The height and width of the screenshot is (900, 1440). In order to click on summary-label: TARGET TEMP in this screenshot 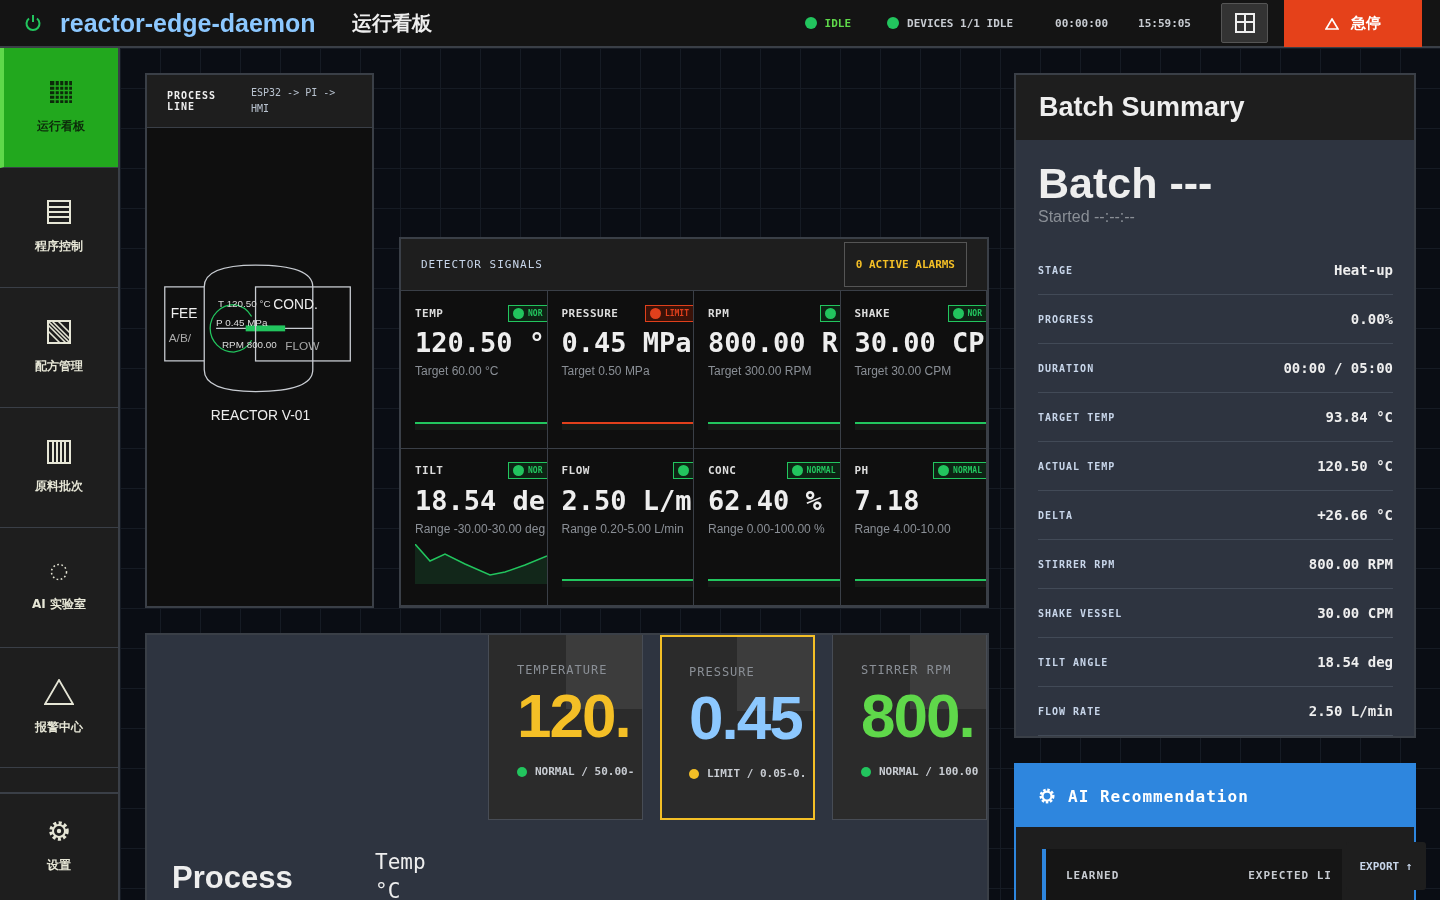, I will do `click(1077, 417)`.